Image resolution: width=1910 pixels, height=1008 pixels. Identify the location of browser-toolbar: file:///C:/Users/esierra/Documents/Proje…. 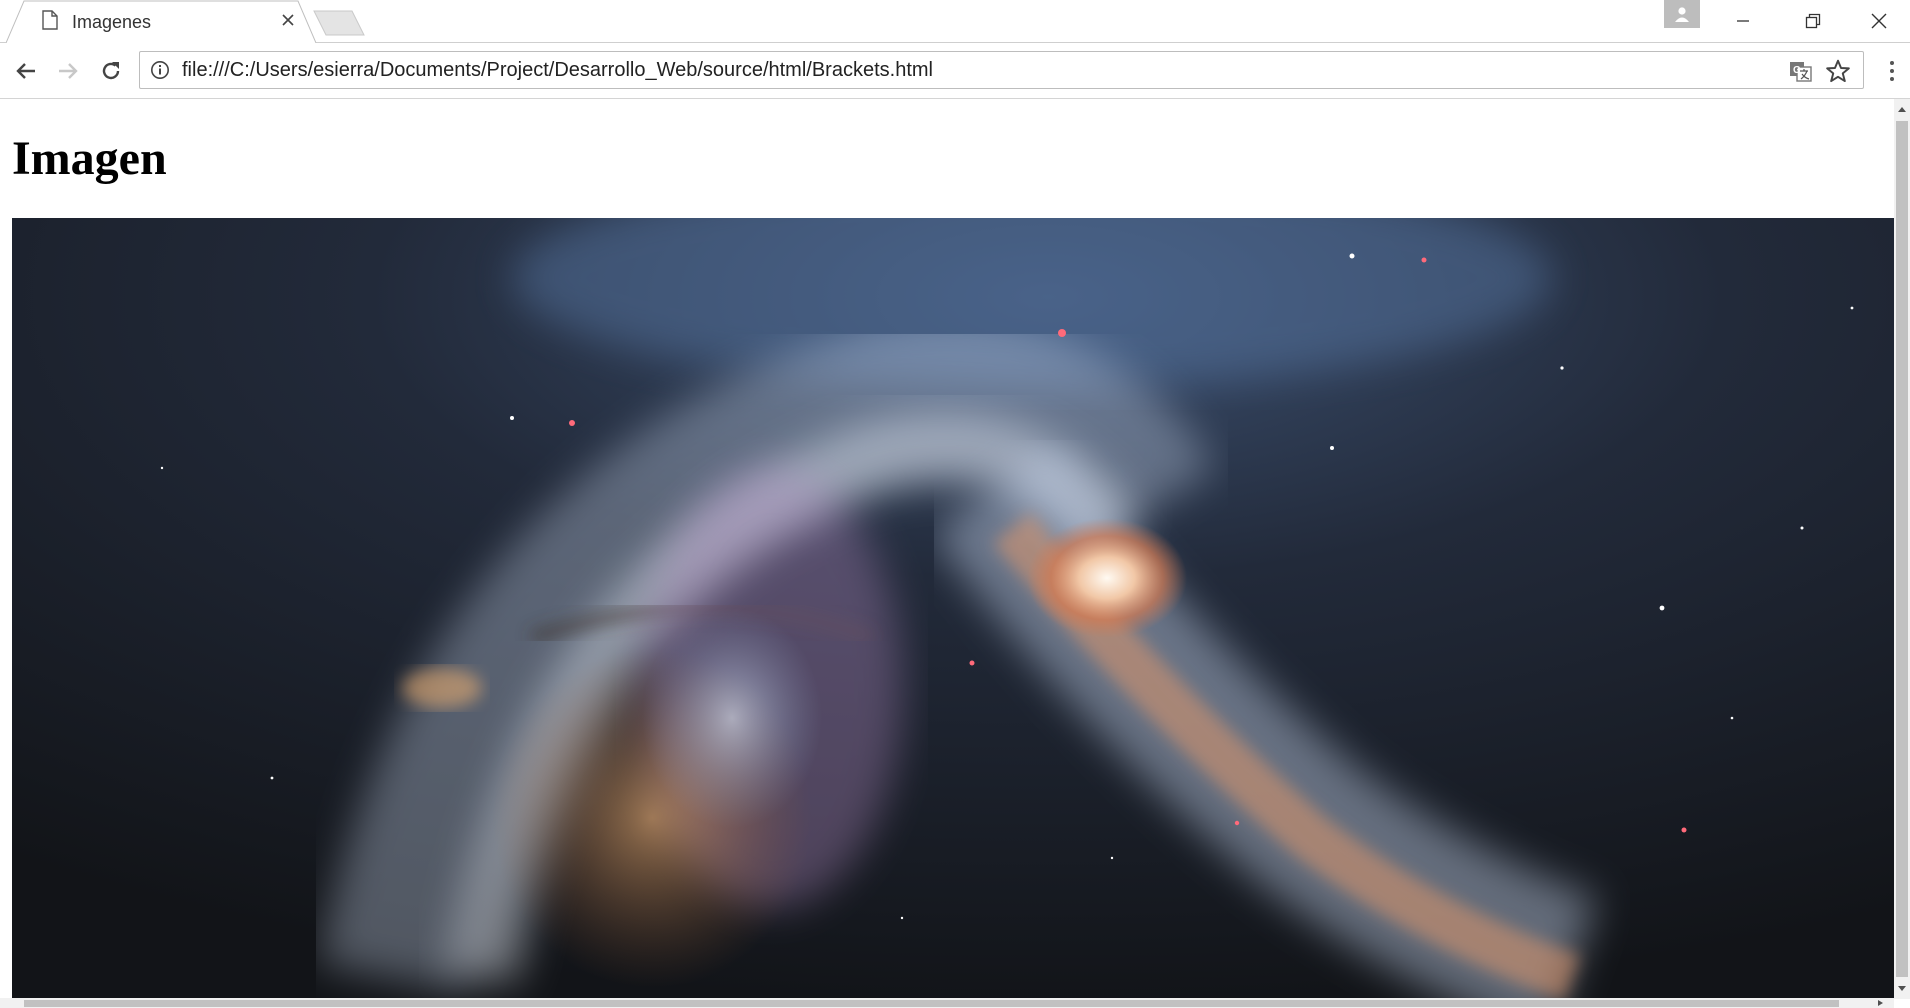
(955, 71).